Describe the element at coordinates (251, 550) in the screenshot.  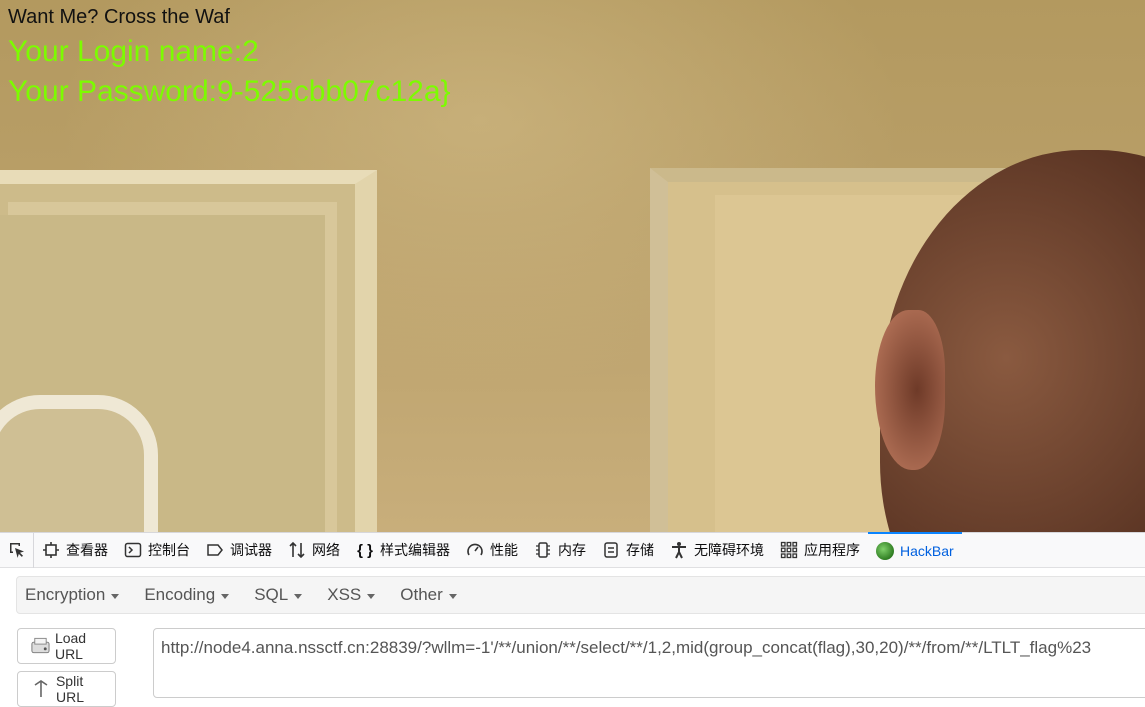
I see `tab-label: 调试器` at that location.